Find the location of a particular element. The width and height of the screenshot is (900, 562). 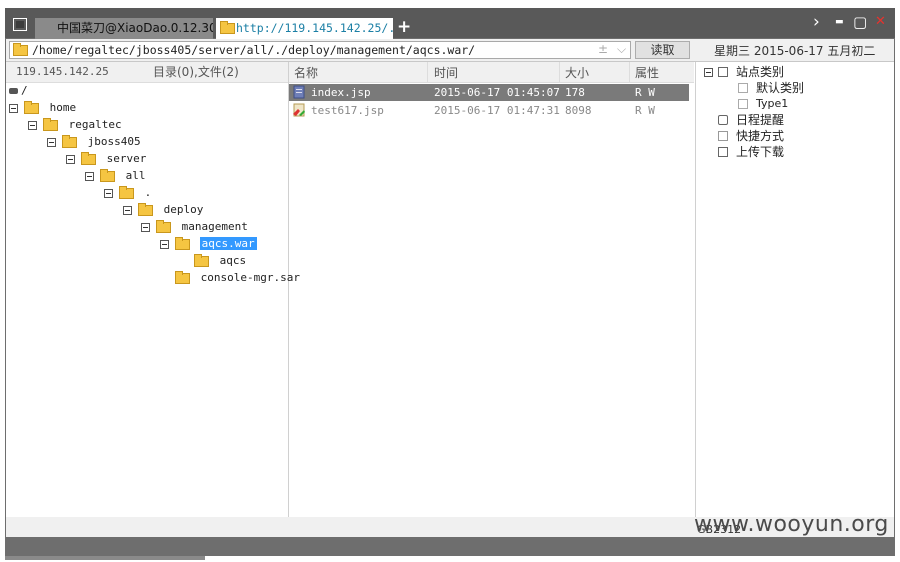

site-category-label: 站点类别 is located at coordinates (760, 72).